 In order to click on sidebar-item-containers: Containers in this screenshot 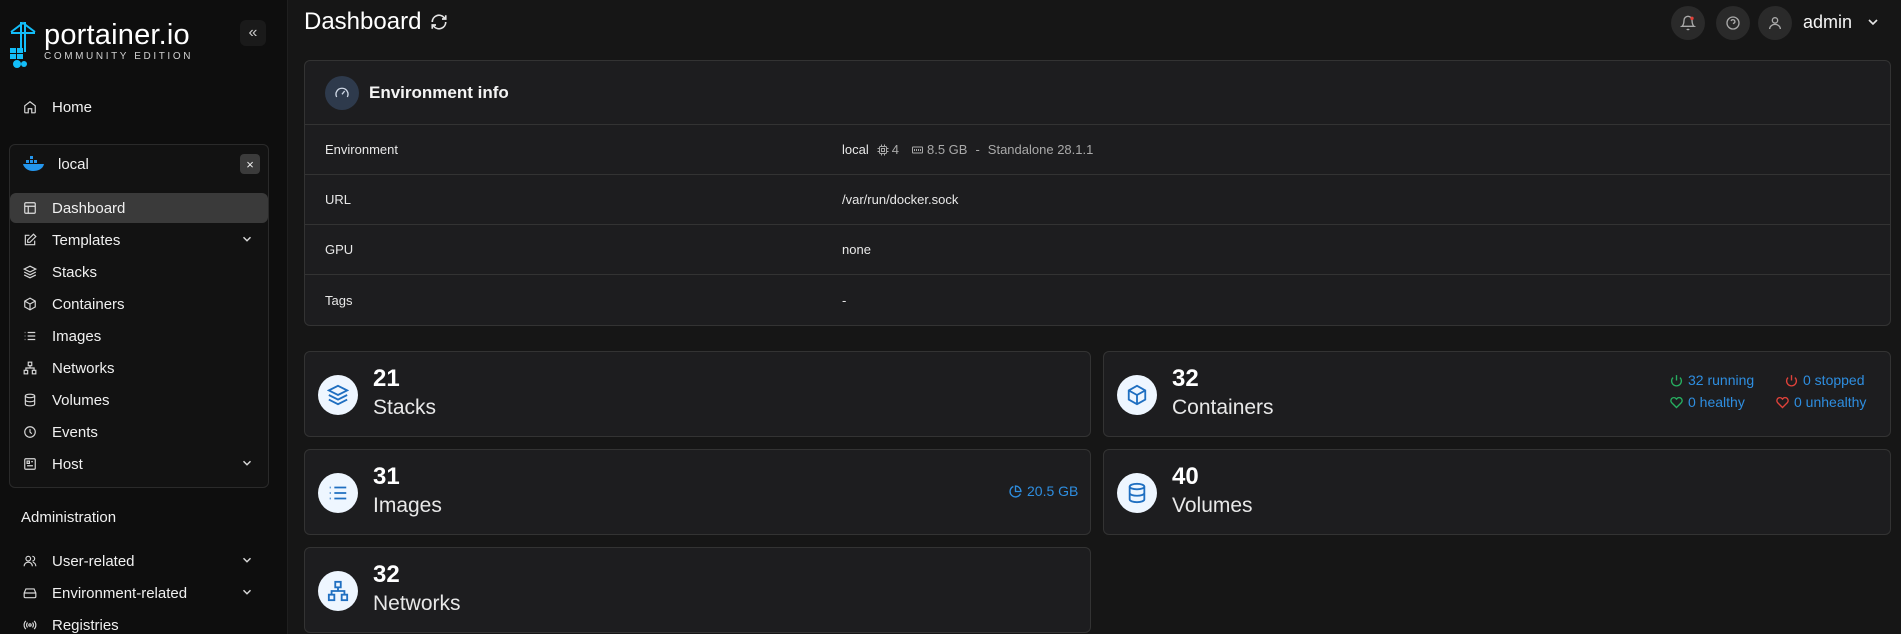, I will do `click(139, 304)`.